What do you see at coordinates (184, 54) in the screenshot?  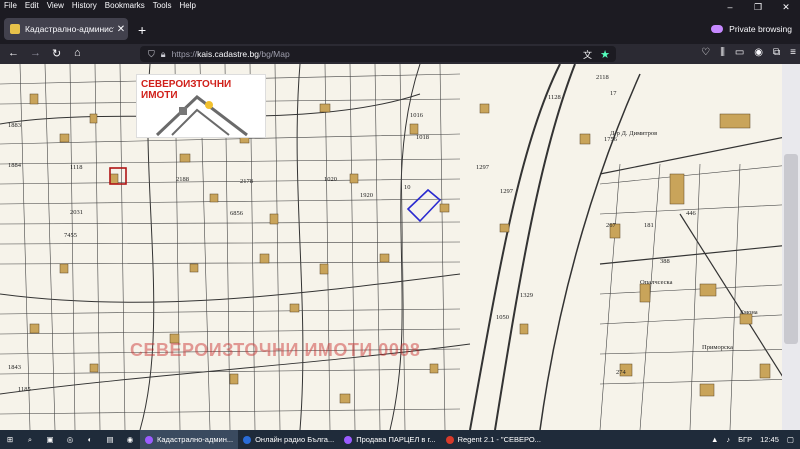 I see `url-protocol: https://` at bounding box center [184, 54].